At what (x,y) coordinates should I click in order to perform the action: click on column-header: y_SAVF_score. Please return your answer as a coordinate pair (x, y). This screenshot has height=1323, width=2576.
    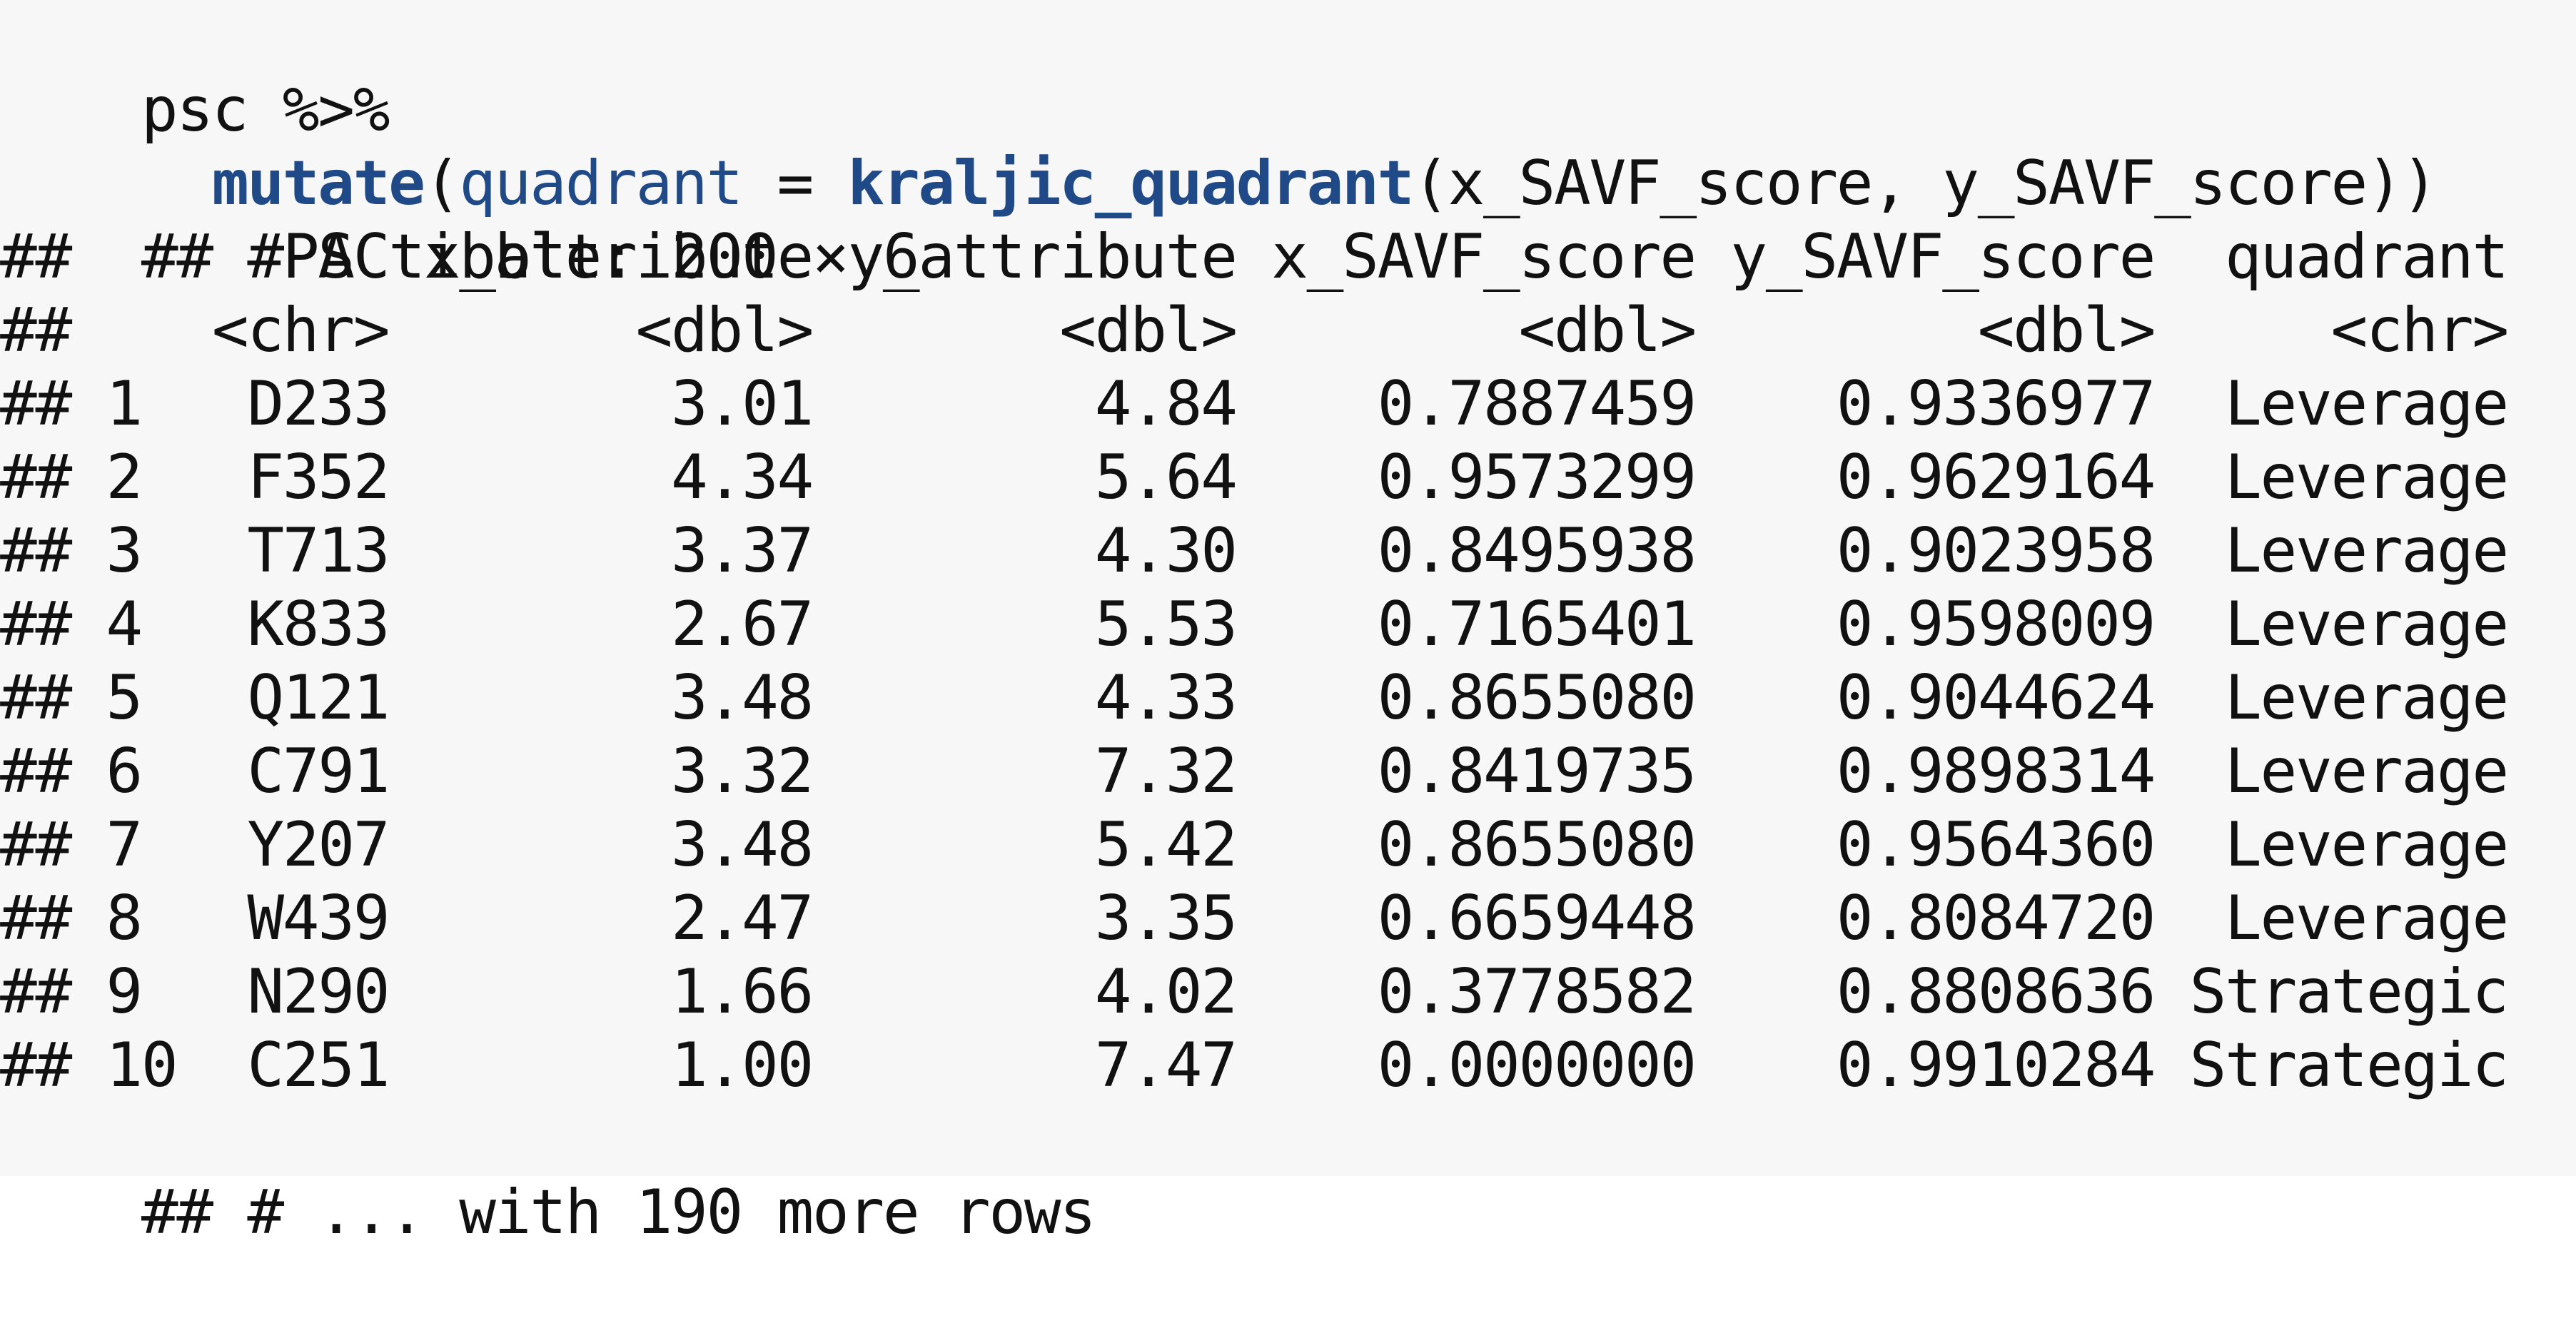
    Looking at the image, I should click on (1925, 257).